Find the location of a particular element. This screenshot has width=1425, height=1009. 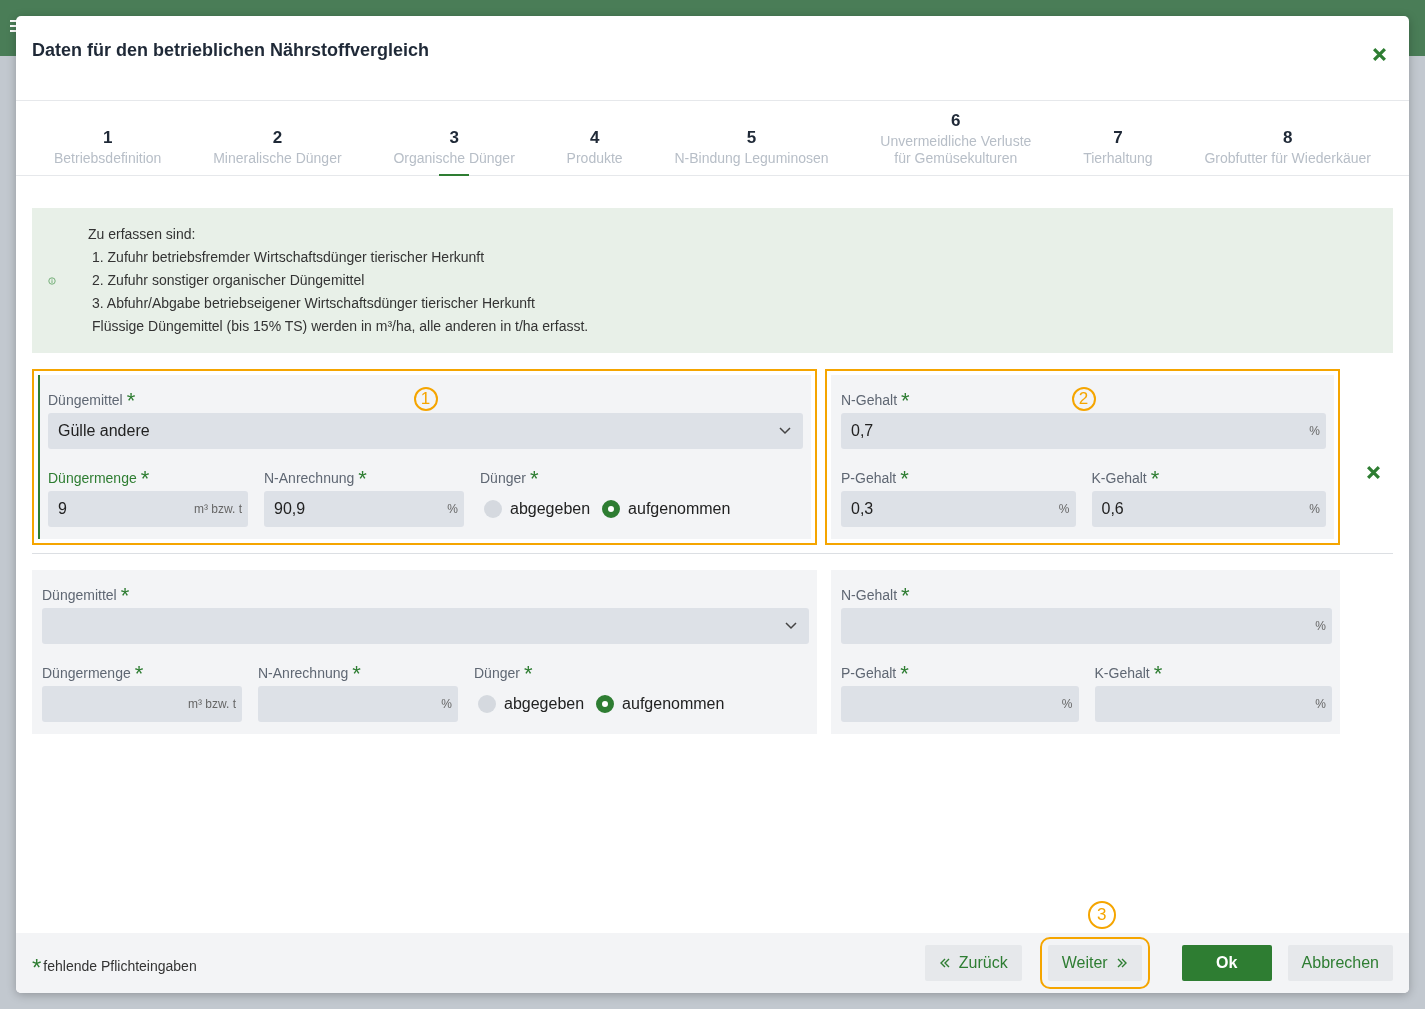

step-tab: 8 Grobfutter für Wiederkäuer is located at coordinates (1287, 142).